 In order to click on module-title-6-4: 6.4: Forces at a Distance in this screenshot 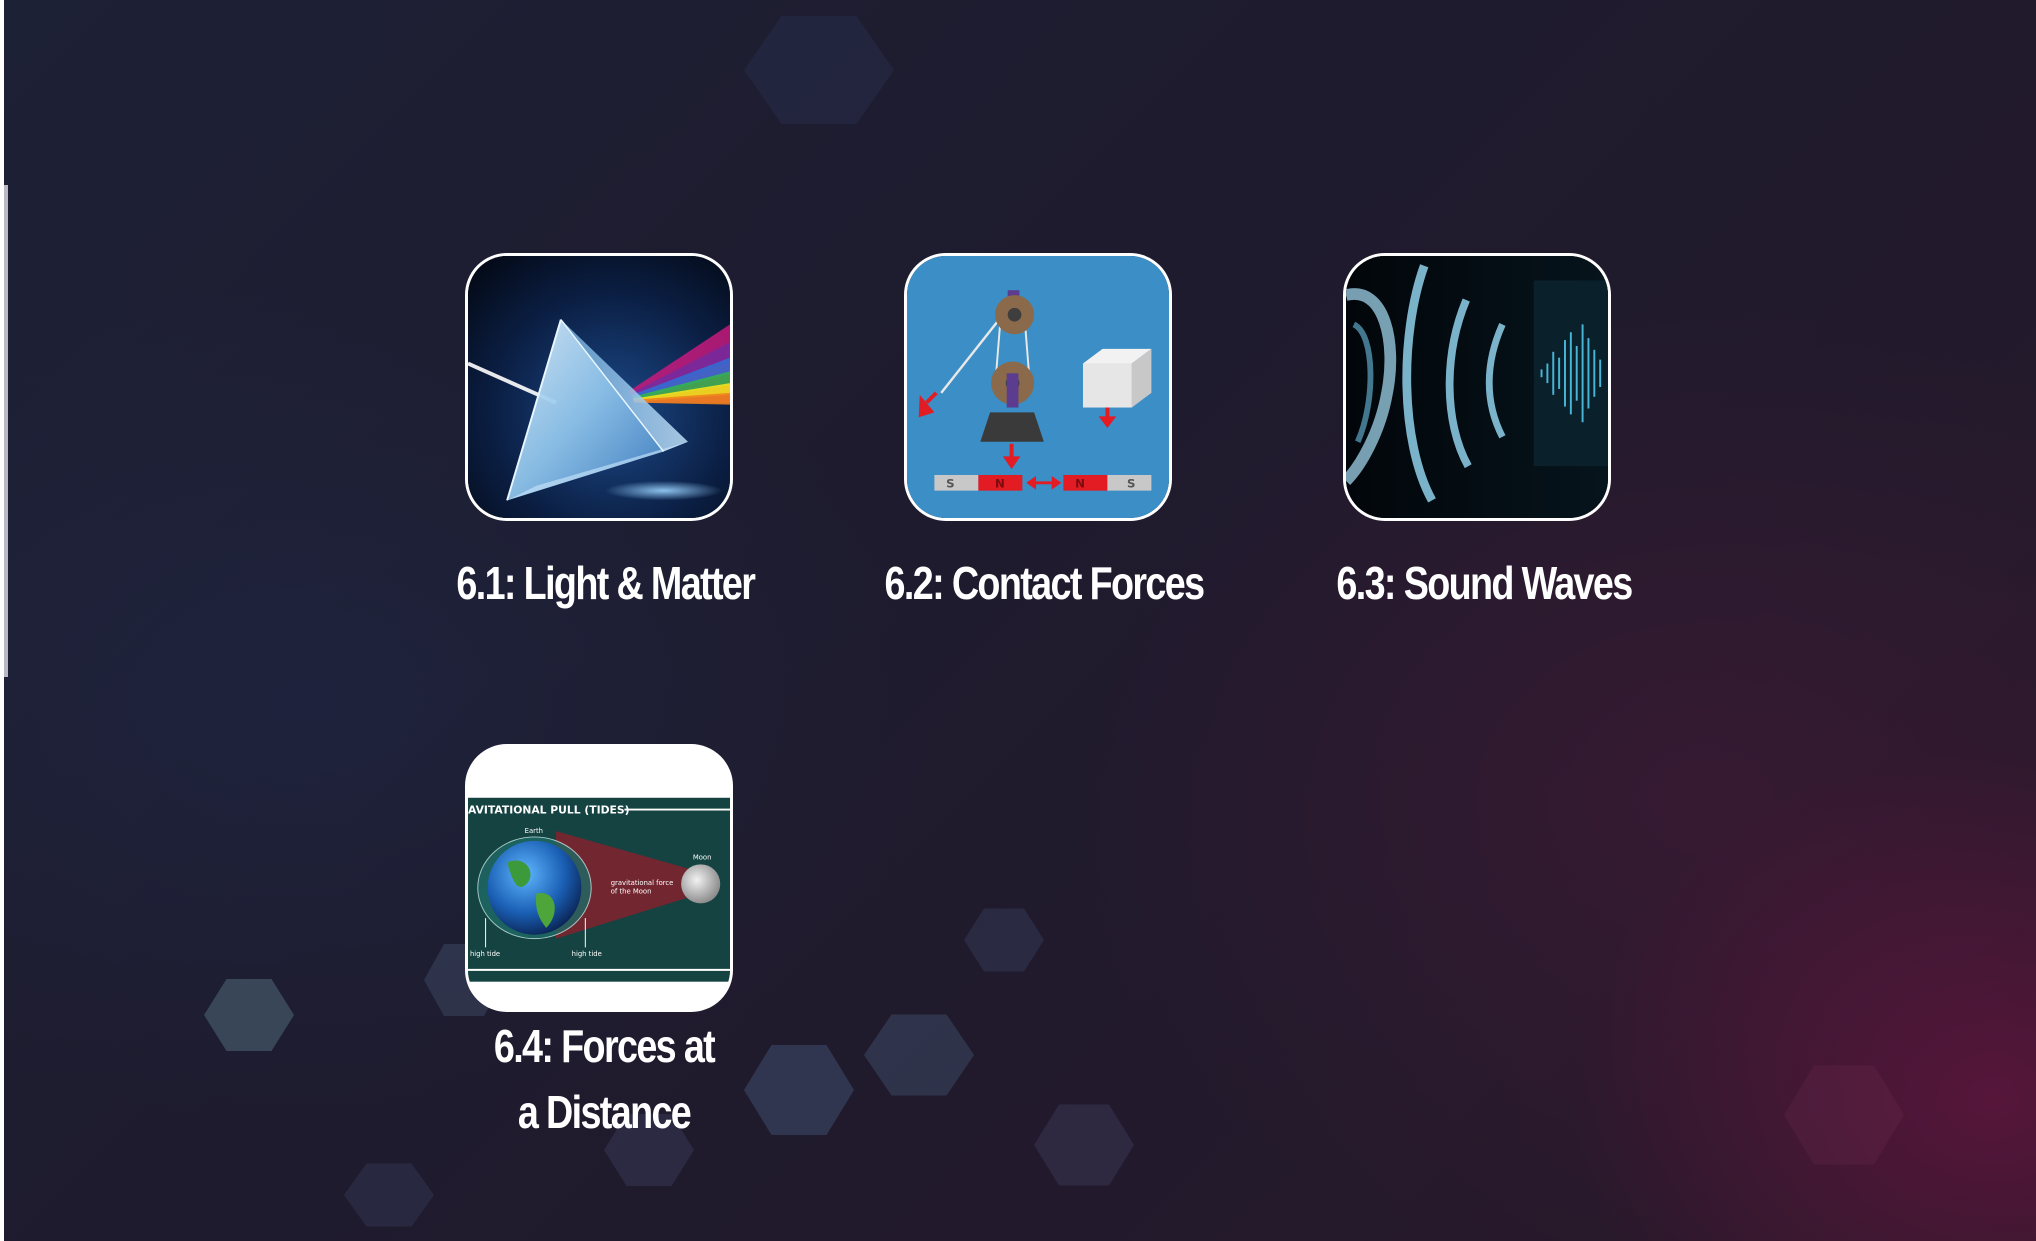, I will do `click(603, 1079)`.